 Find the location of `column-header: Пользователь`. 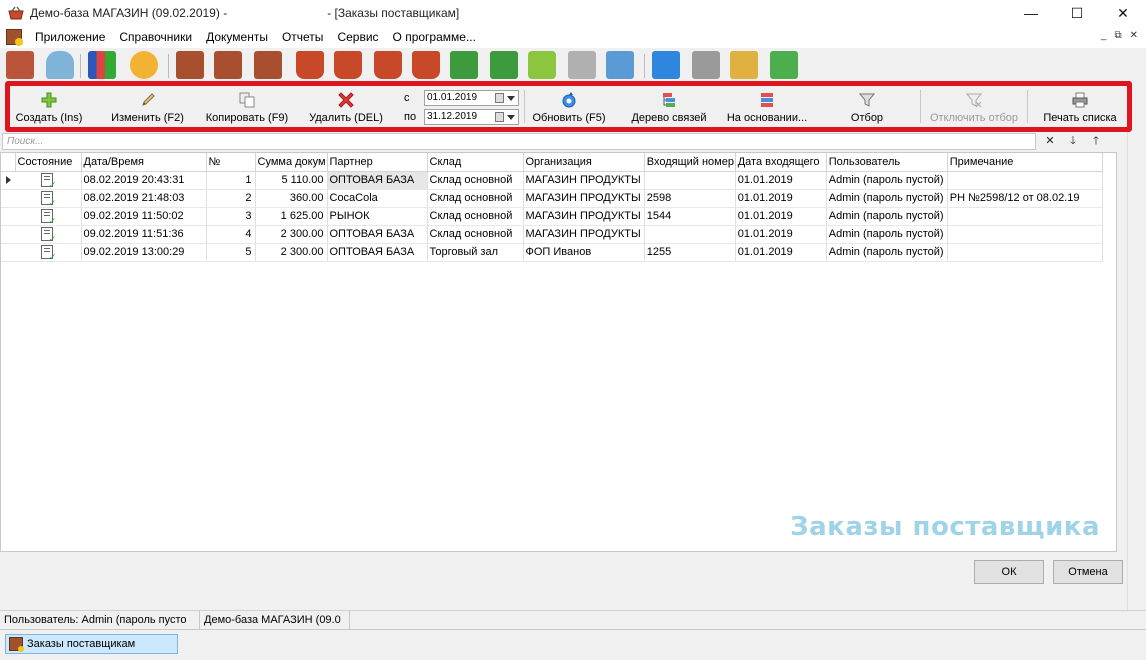

column-header: Пользователь is located at coordinates (887, 162).